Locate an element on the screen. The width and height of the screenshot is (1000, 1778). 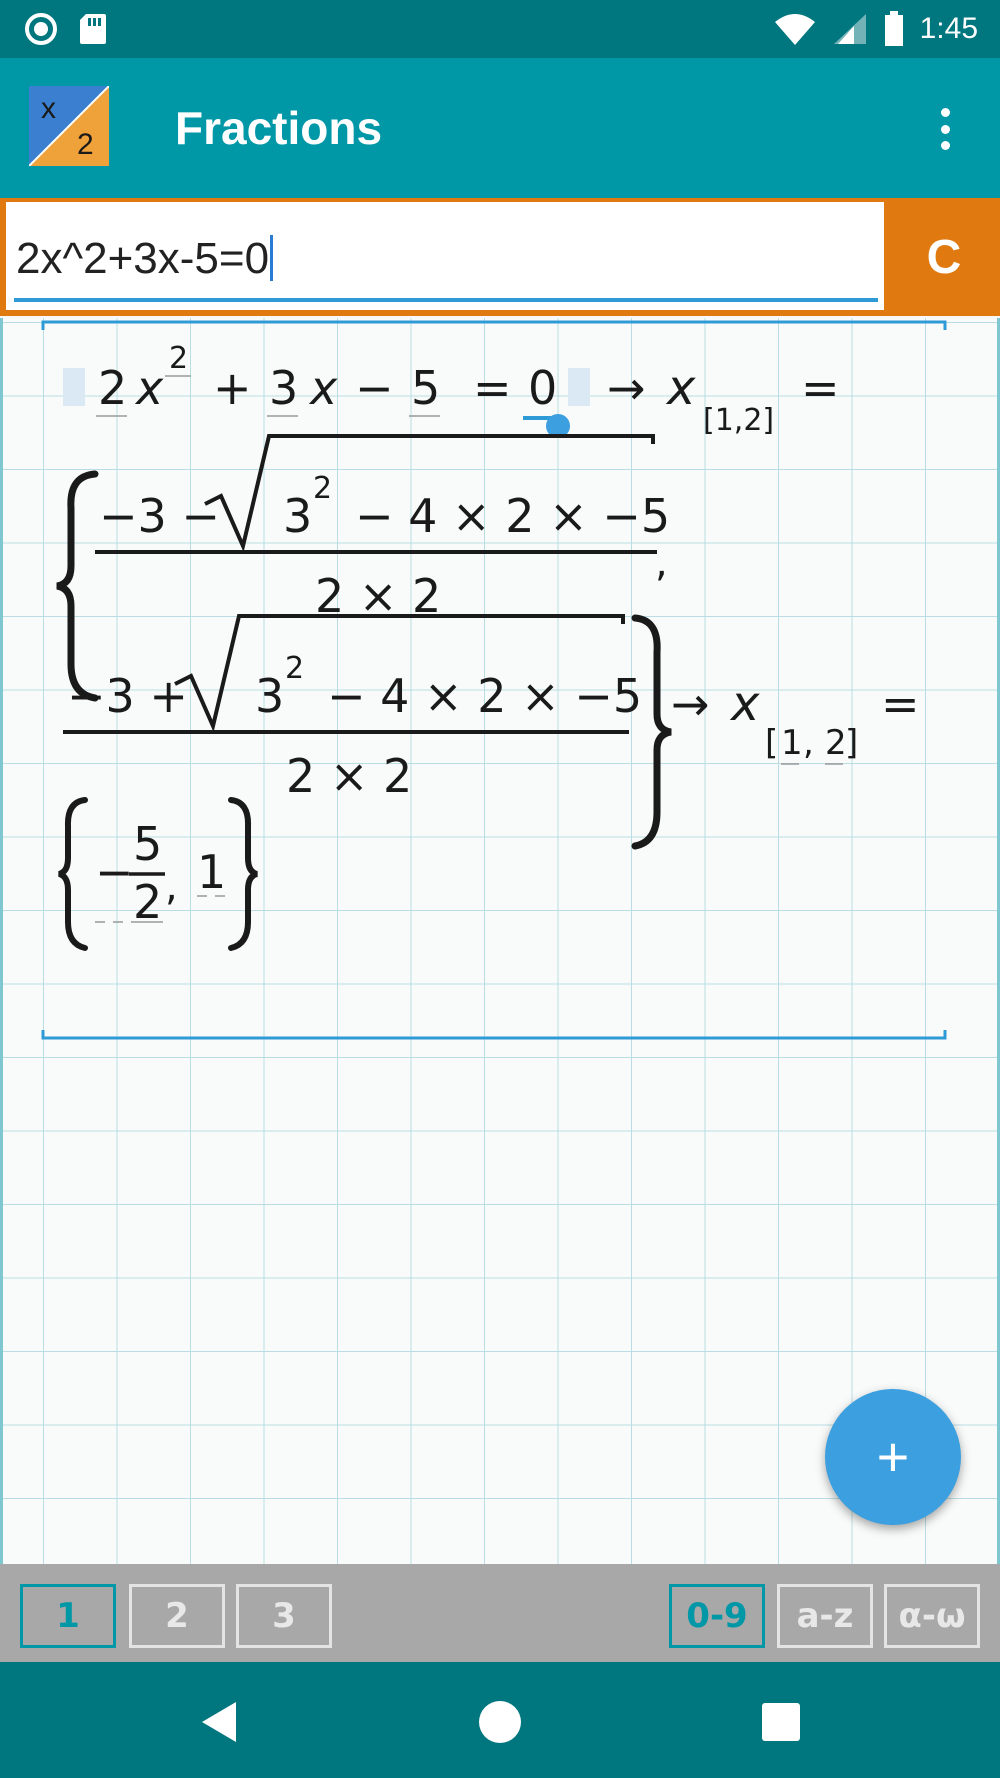
result-index-2-close: ] is located at coordinates (851, 743).